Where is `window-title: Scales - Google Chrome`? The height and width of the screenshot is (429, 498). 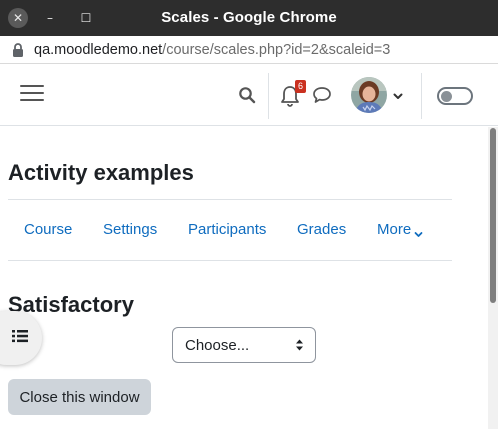 window-title: Scales - Google Chrome is located at coordinates (249, 17).